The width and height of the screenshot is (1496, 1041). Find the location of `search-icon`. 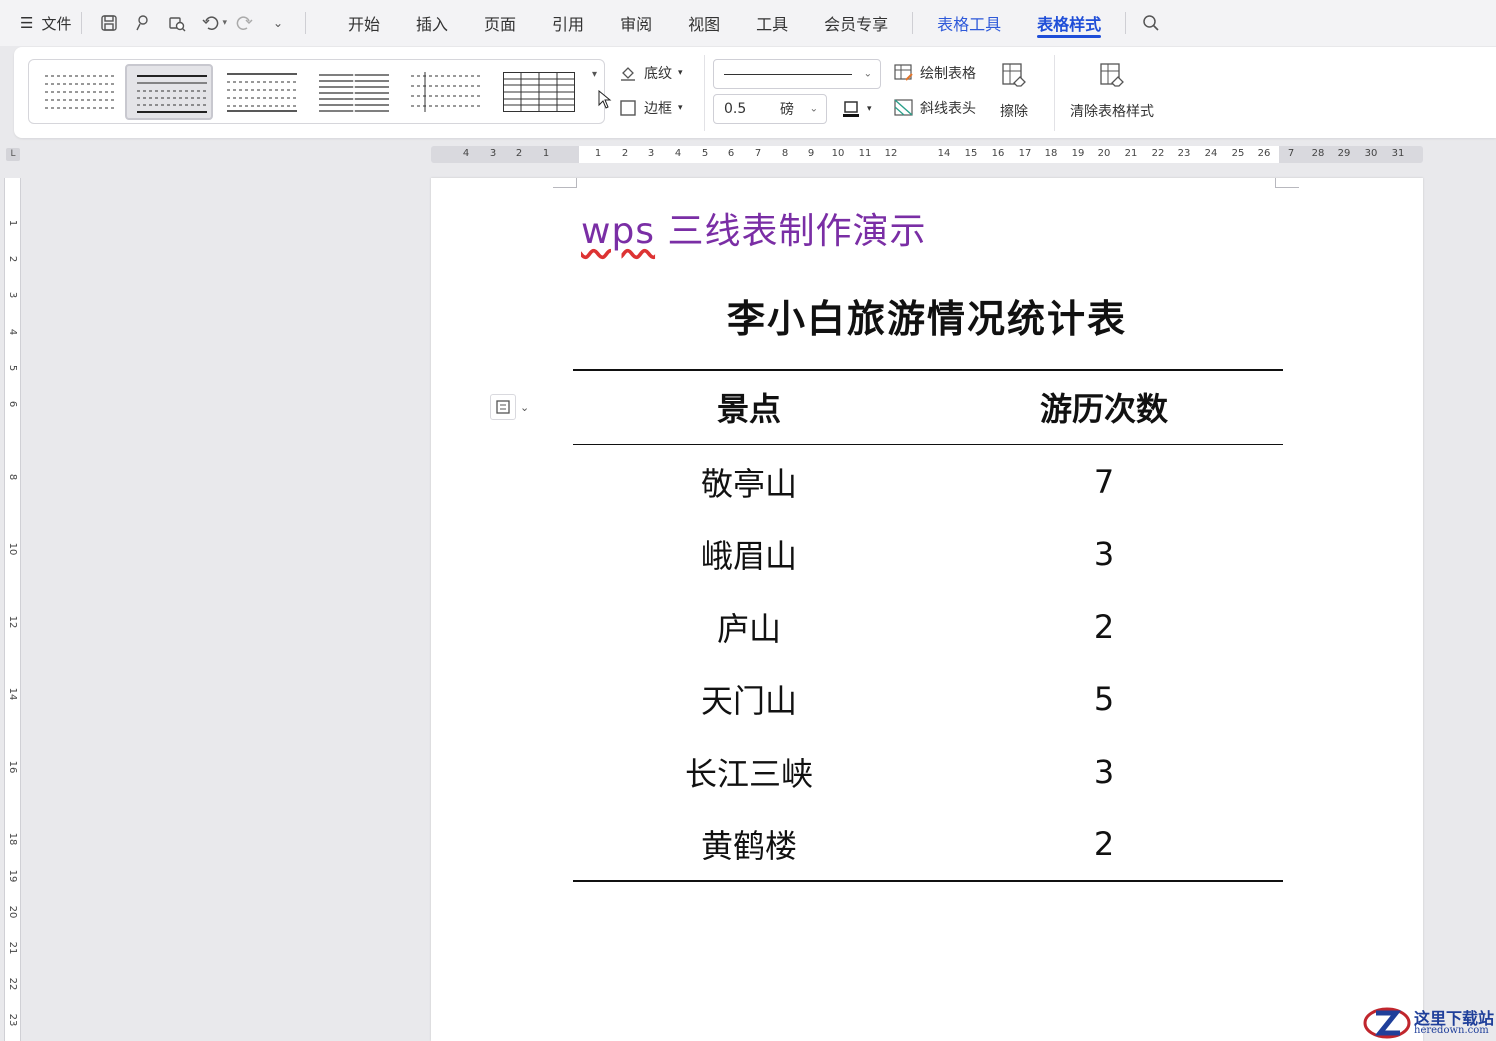

search-icon is located at coordinates (1151, 23).